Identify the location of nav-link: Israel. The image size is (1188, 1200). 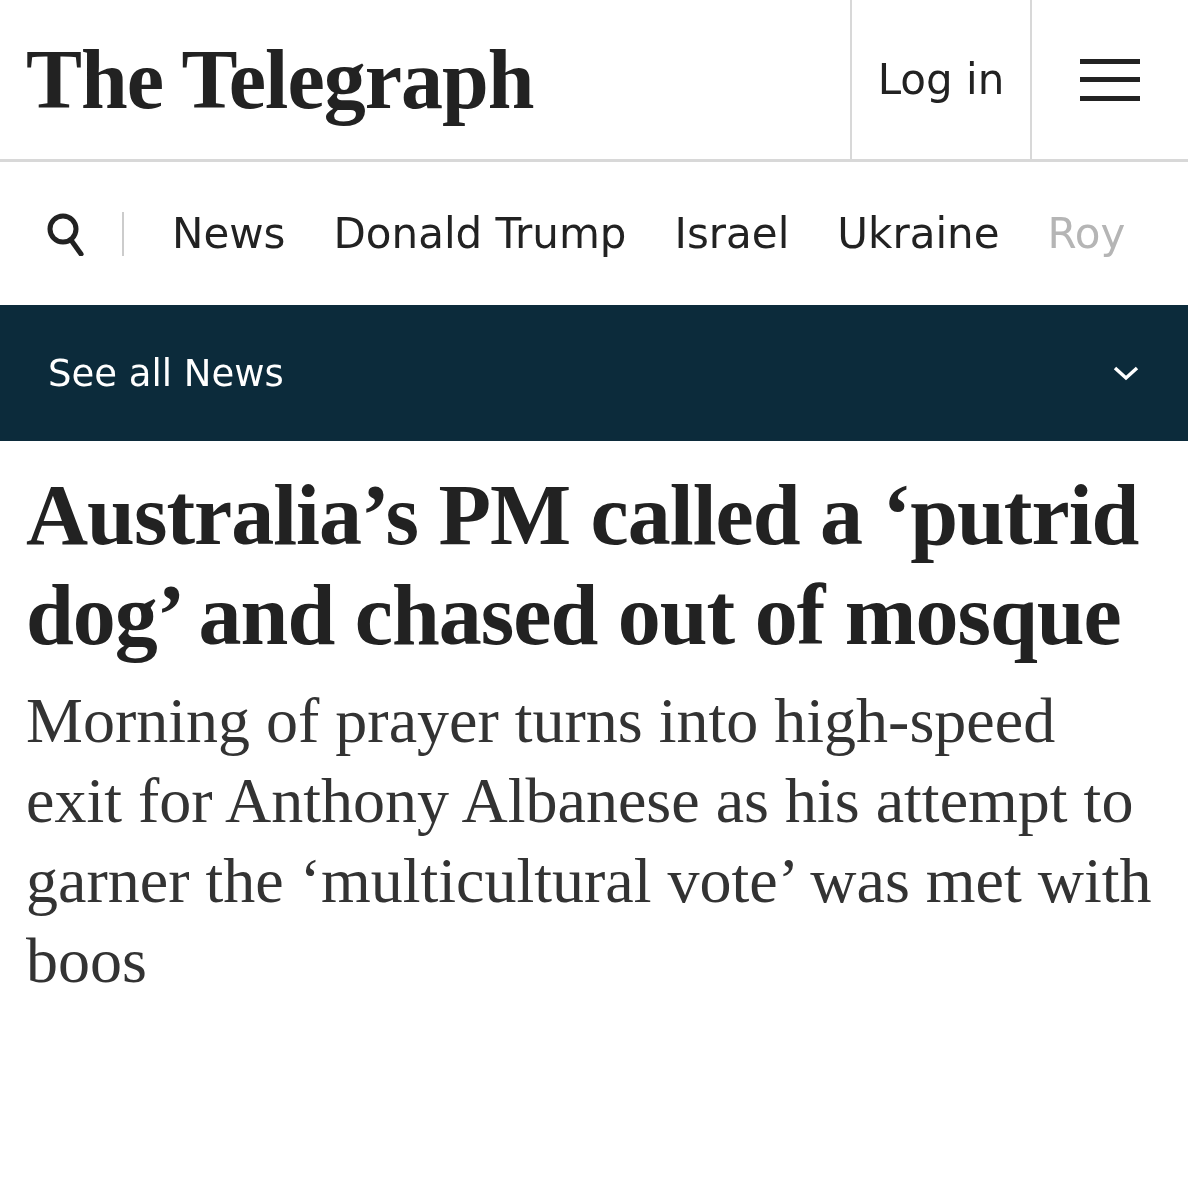
(732, 233).